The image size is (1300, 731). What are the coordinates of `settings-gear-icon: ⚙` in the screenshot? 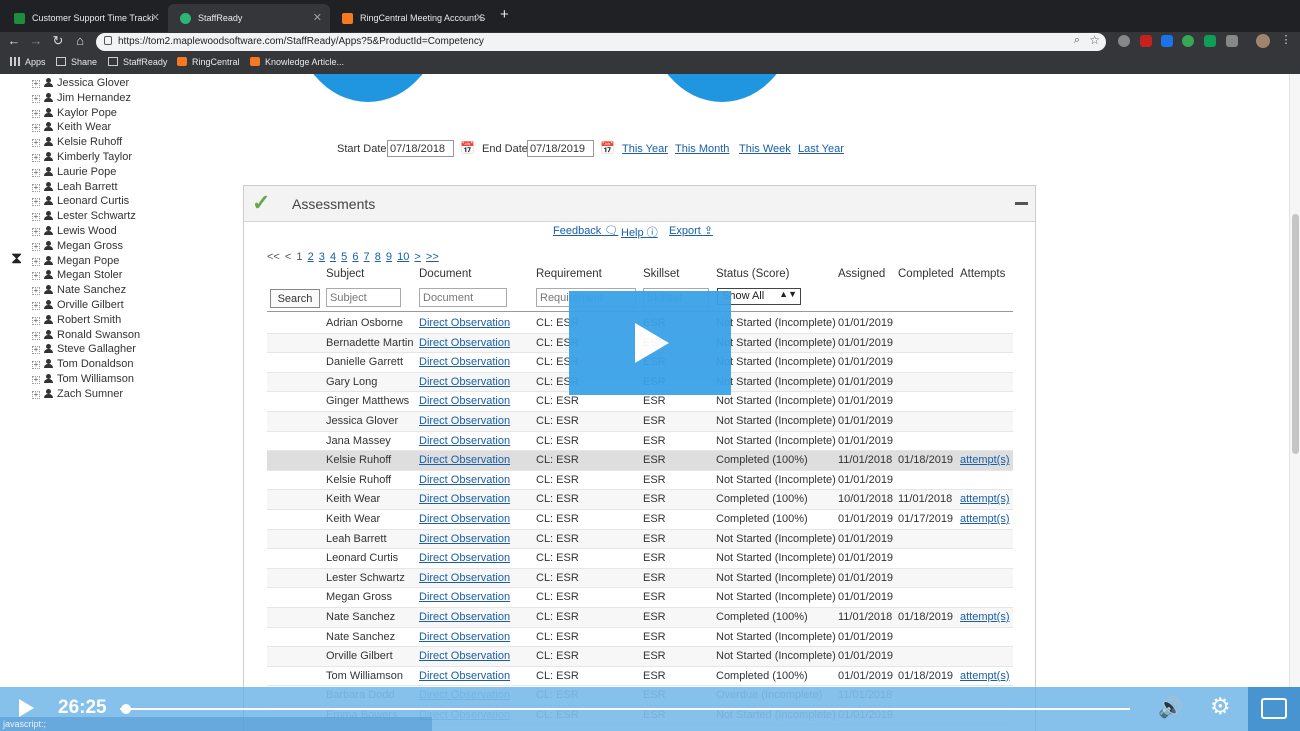 It's located at (1220, 706).